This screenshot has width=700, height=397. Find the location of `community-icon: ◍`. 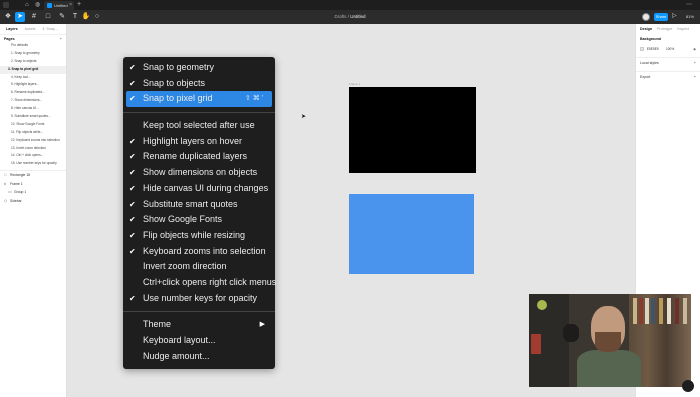

community-icon: ◍ is located at coordinates (37, 5).